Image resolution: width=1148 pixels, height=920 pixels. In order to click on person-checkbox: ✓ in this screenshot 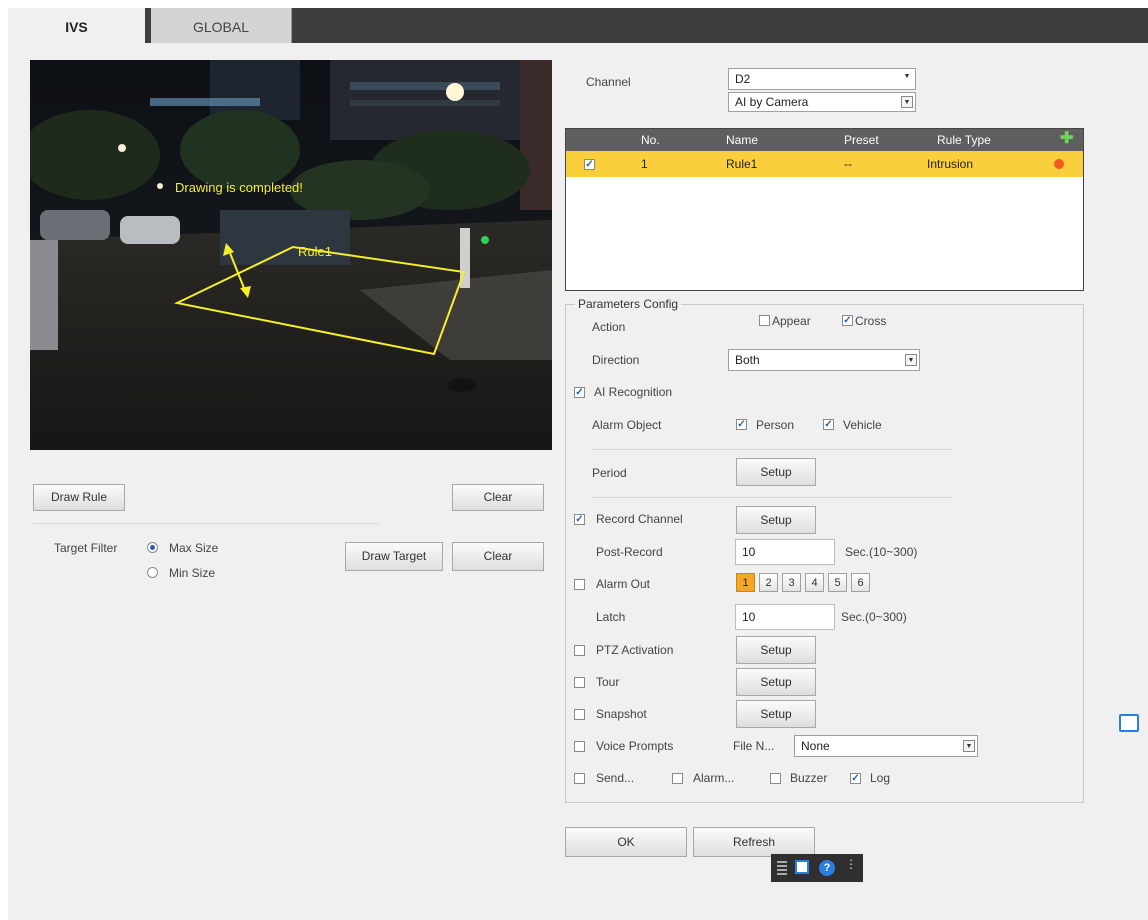, I will do `click(741, 424)`.